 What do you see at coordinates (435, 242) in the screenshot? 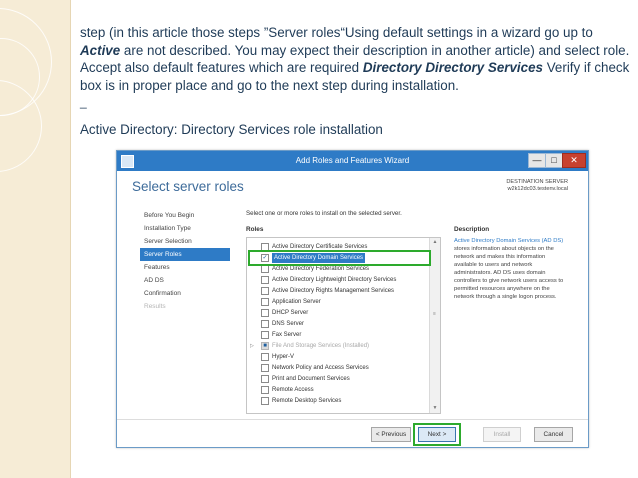
I see `scroll-up-icon: ▲` at bounding box center [435, 242].